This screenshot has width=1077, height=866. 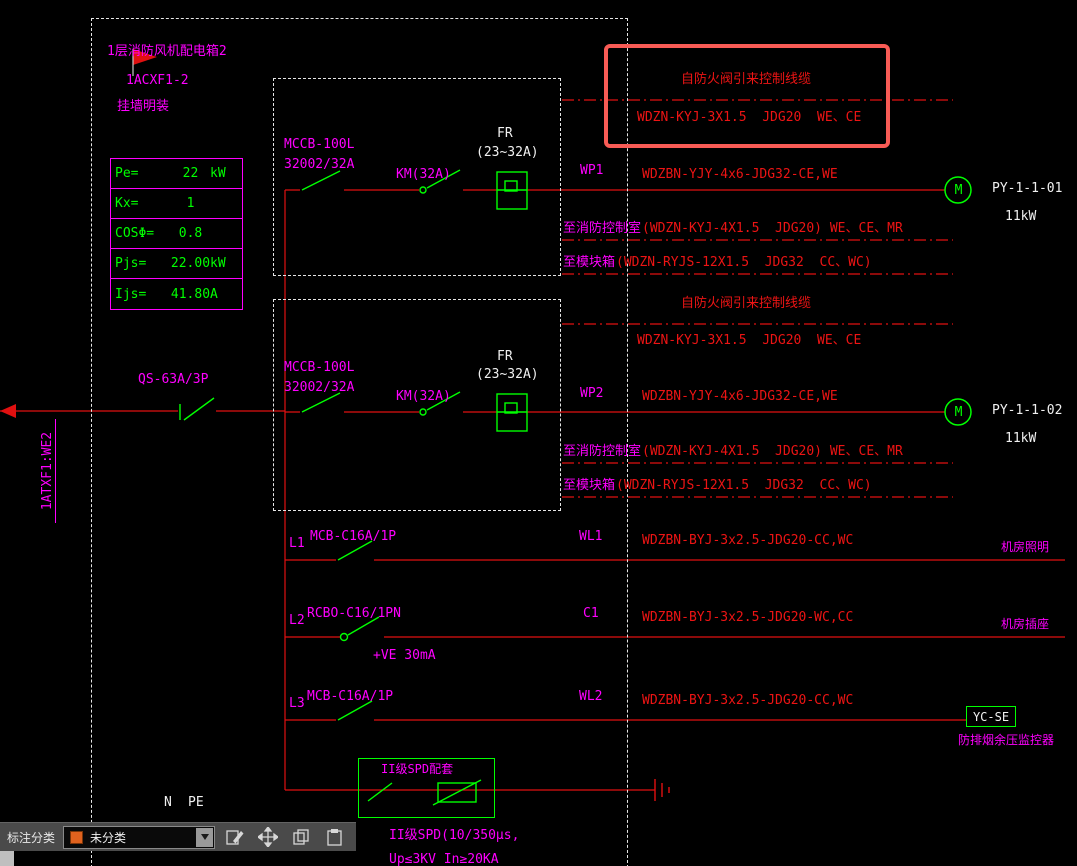 What do you see at coordinates (353, 536) in the screenshot?
I see `feeder-l1-breaker: MCB-C16A/1P` at bounding box center [353, 536].